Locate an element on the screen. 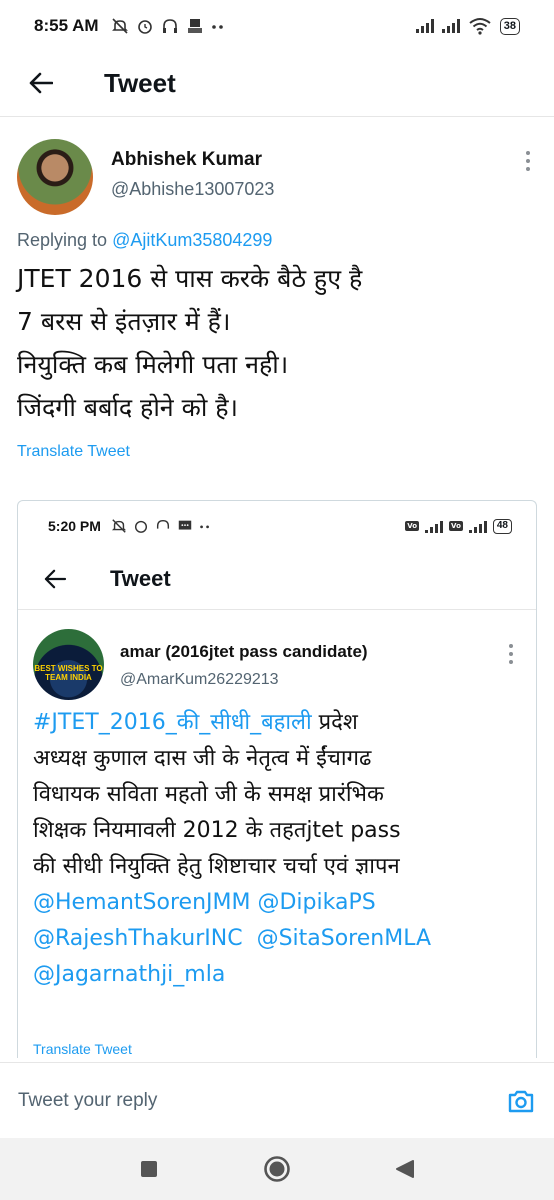 Image resolution: width=554 pixels, height=1200 pixels. reply-composer: Tweet your reply is located at coordinates (277, 1100).